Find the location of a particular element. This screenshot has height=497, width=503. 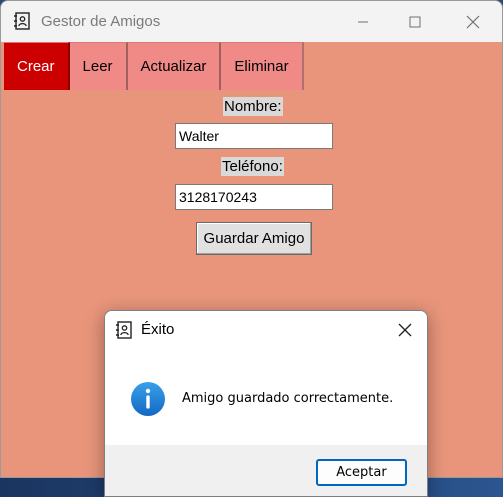

close-button is located at coordinates (473, 21).